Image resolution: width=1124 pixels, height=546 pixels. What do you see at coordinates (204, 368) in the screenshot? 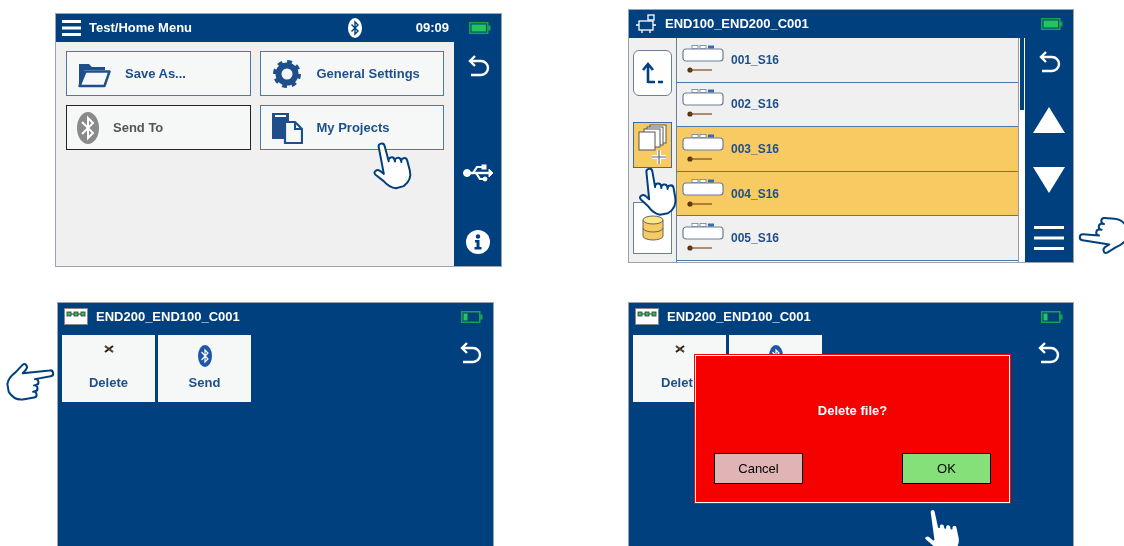
I see `tile-button: Send` at bounding box center [204, 368].